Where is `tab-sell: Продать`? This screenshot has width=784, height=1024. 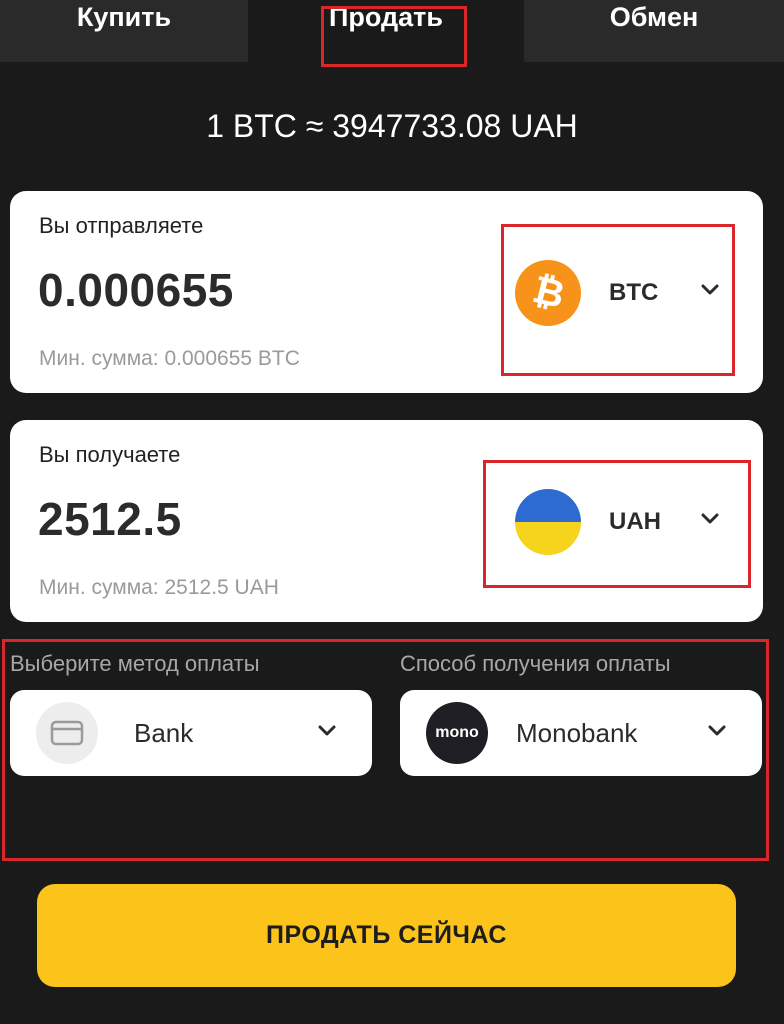
tab-sell: Продать is located at coordinates (386, 31).